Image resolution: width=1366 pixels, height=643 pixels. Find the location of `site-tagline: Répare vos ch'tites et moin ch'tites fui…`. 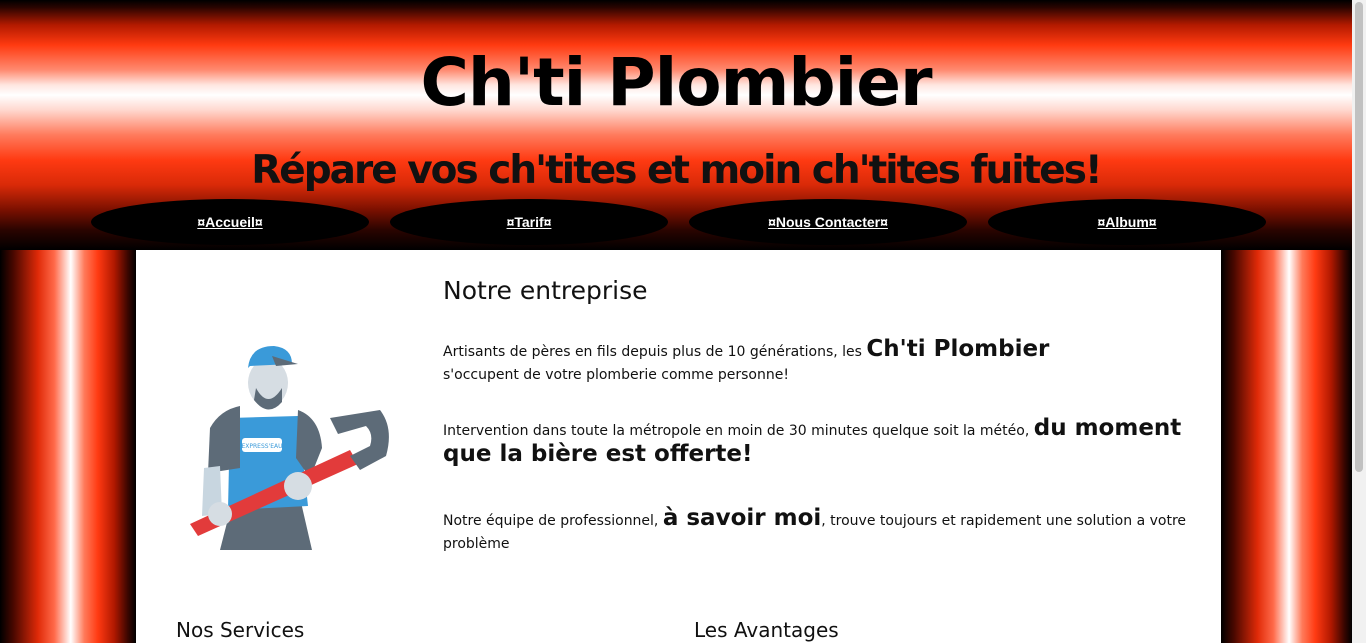

site-tagline: Répare vos ch'tites et moin ch'tites fui… is located at coordinates (676, 170).